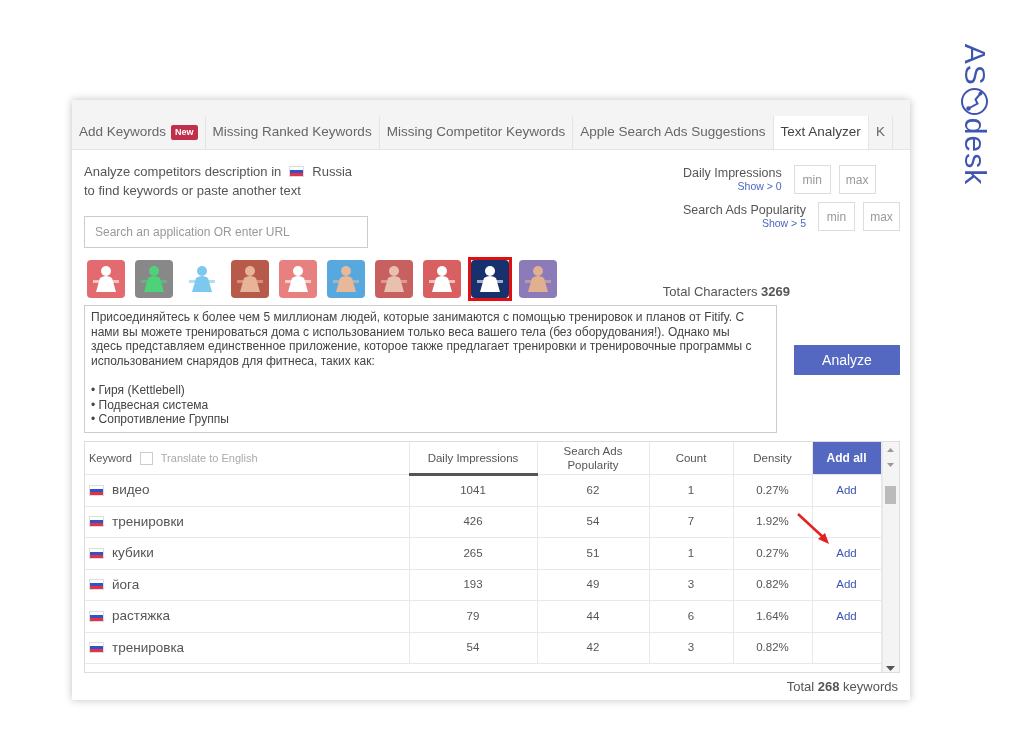  I want to click on translate-checkbox, so click(146, 458).